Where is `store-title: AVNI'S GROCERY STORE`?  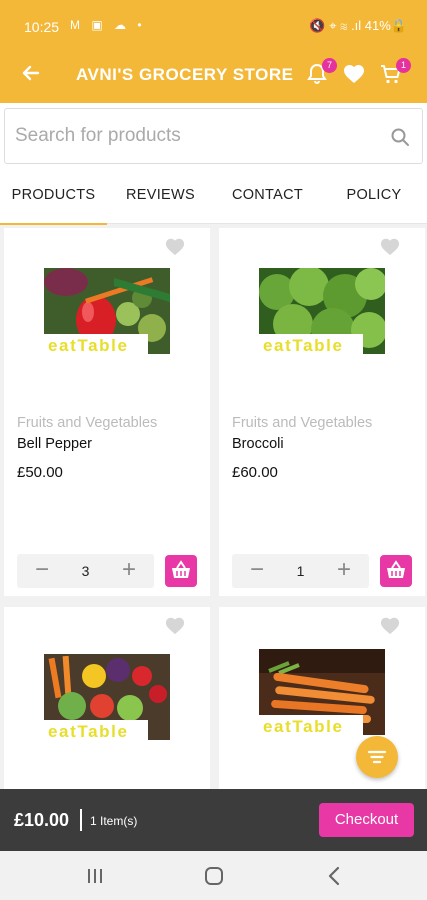 store-title: AVNI'S GROCERY STORE is located at coordinates (185, 74).